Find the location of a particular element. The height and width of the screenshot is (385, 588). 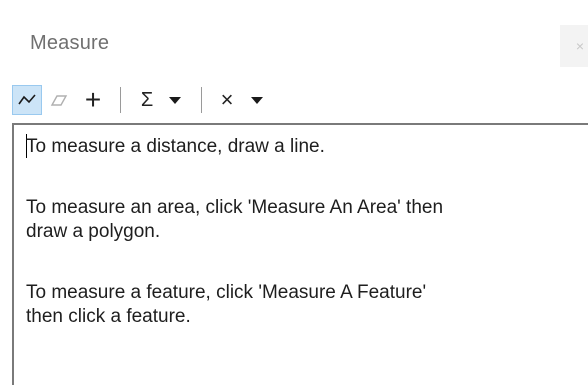

close-icon: × is located at coordinates (580, 46).